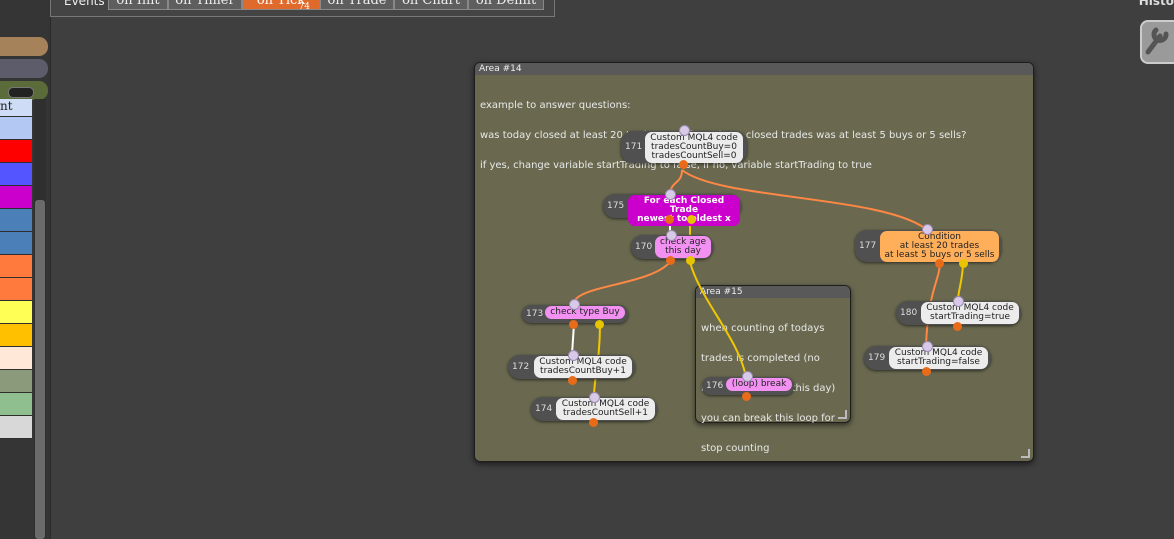 This screenshot has width=1174, height=539. What do you see at coordinates (694, 156) in the screenshot?
I see `node-line: tradesCountSell=0` at bounding box center [694, 156].